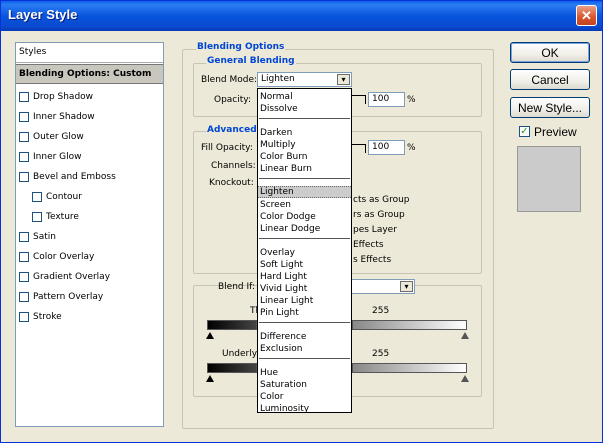 This screenshot has width=603, height=443. Describe the element at coordinates (24, 237) in the screenshot. I see `satin-checkbox` at that location.